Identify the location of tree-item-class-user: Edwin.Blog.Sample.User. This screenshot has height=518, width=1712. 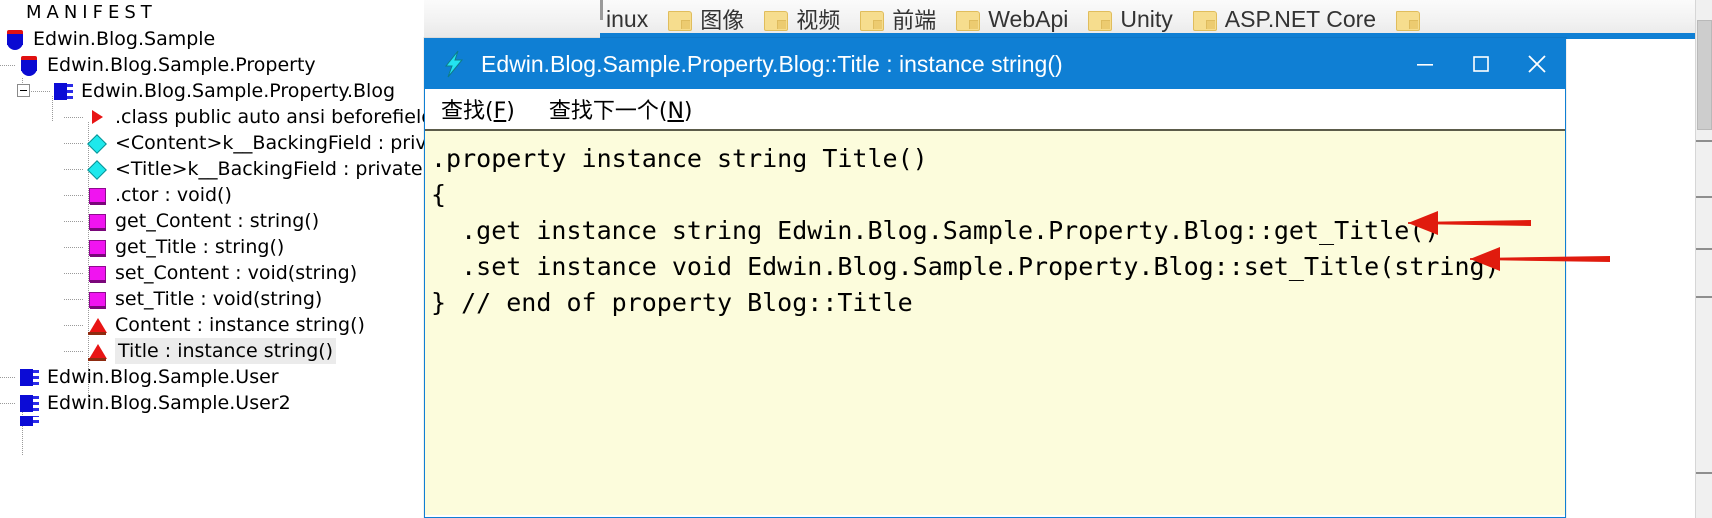
(212, 377).